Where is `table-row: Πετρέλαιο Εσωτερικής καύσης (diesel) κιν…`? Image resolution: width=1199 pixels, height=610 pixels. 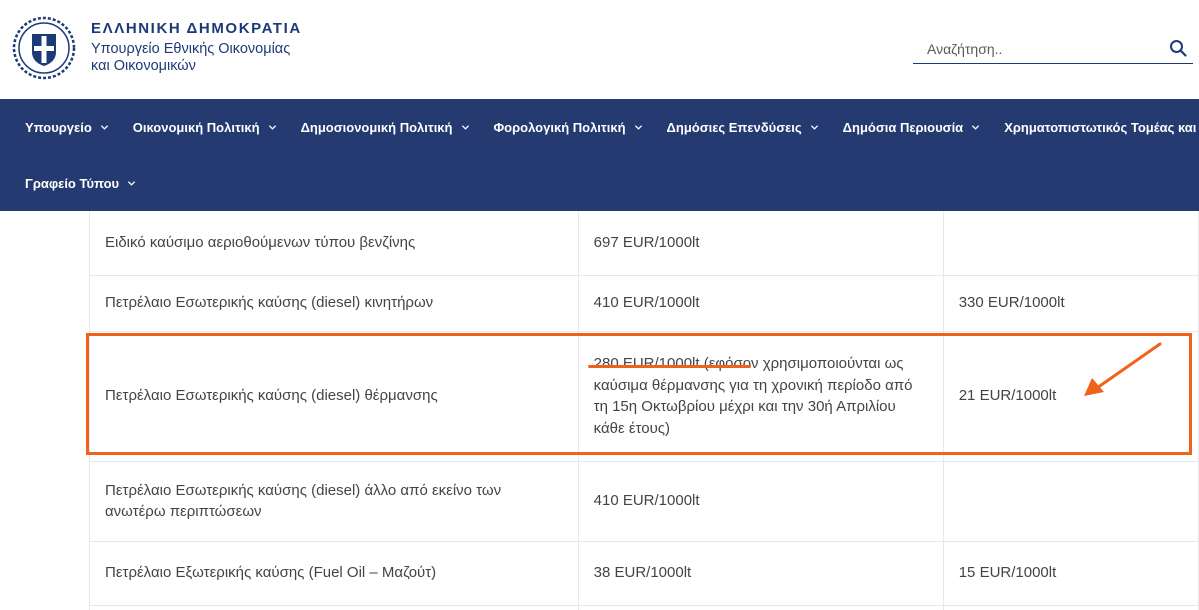 table-row: Πετρέλαιο Εσωτερικής καύσης (diesel) κιν… is located at coordinates (644, 303).